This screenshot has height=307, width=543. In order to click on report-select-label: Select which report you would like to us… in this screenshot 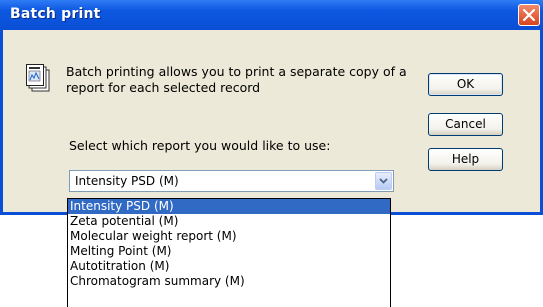, I will do `click(200, 145)`.